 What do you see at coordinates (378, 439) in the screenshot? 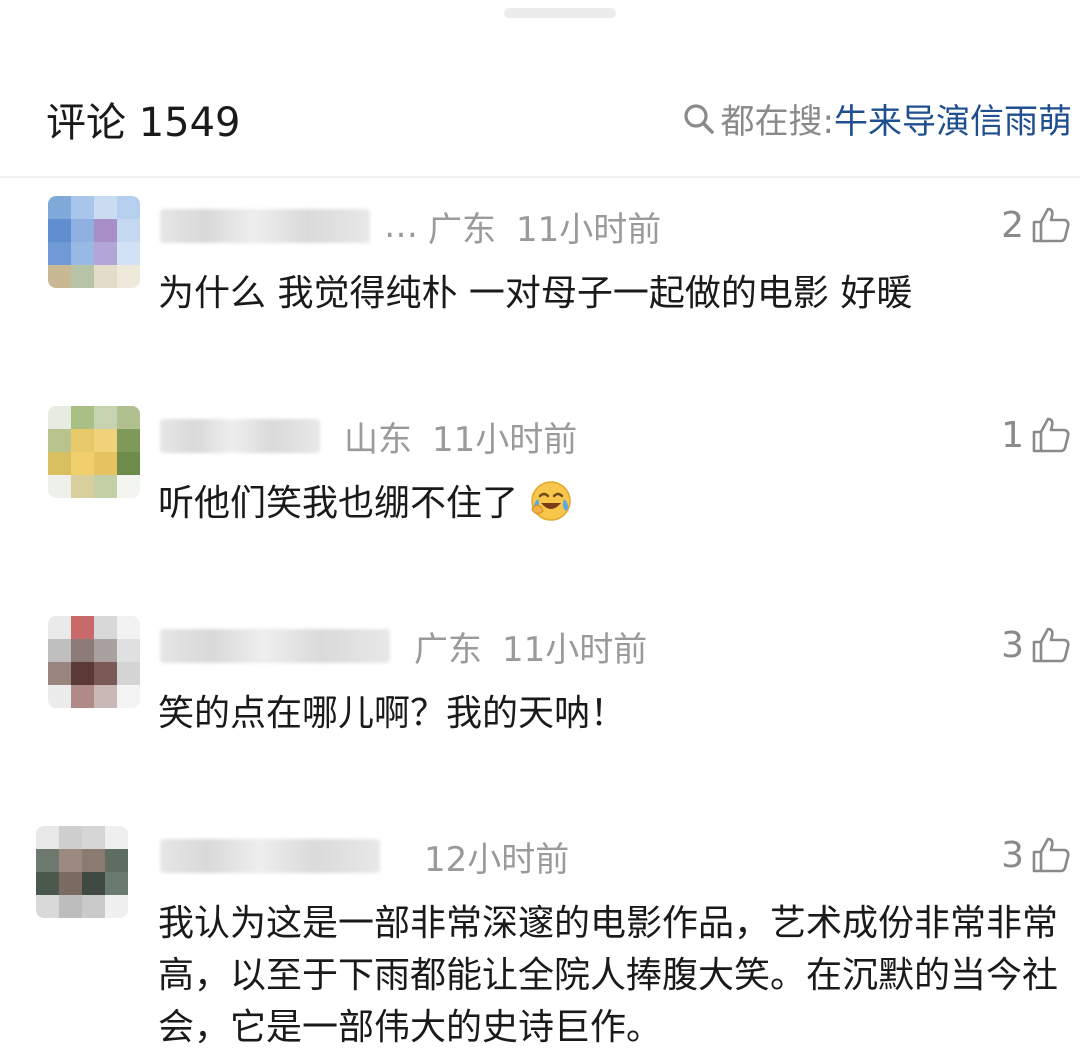
I see `comment-location: 山东` at bounding box center [378, 439].